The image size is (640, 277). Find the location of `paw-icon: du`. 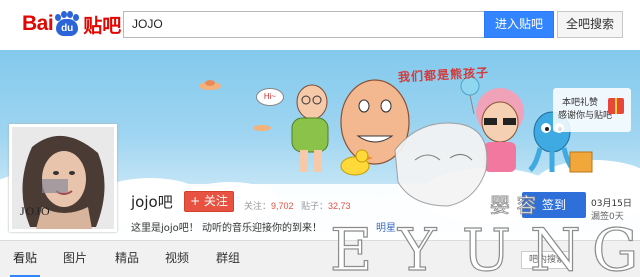

paw-icon: du is located at coordinates (67, 24).